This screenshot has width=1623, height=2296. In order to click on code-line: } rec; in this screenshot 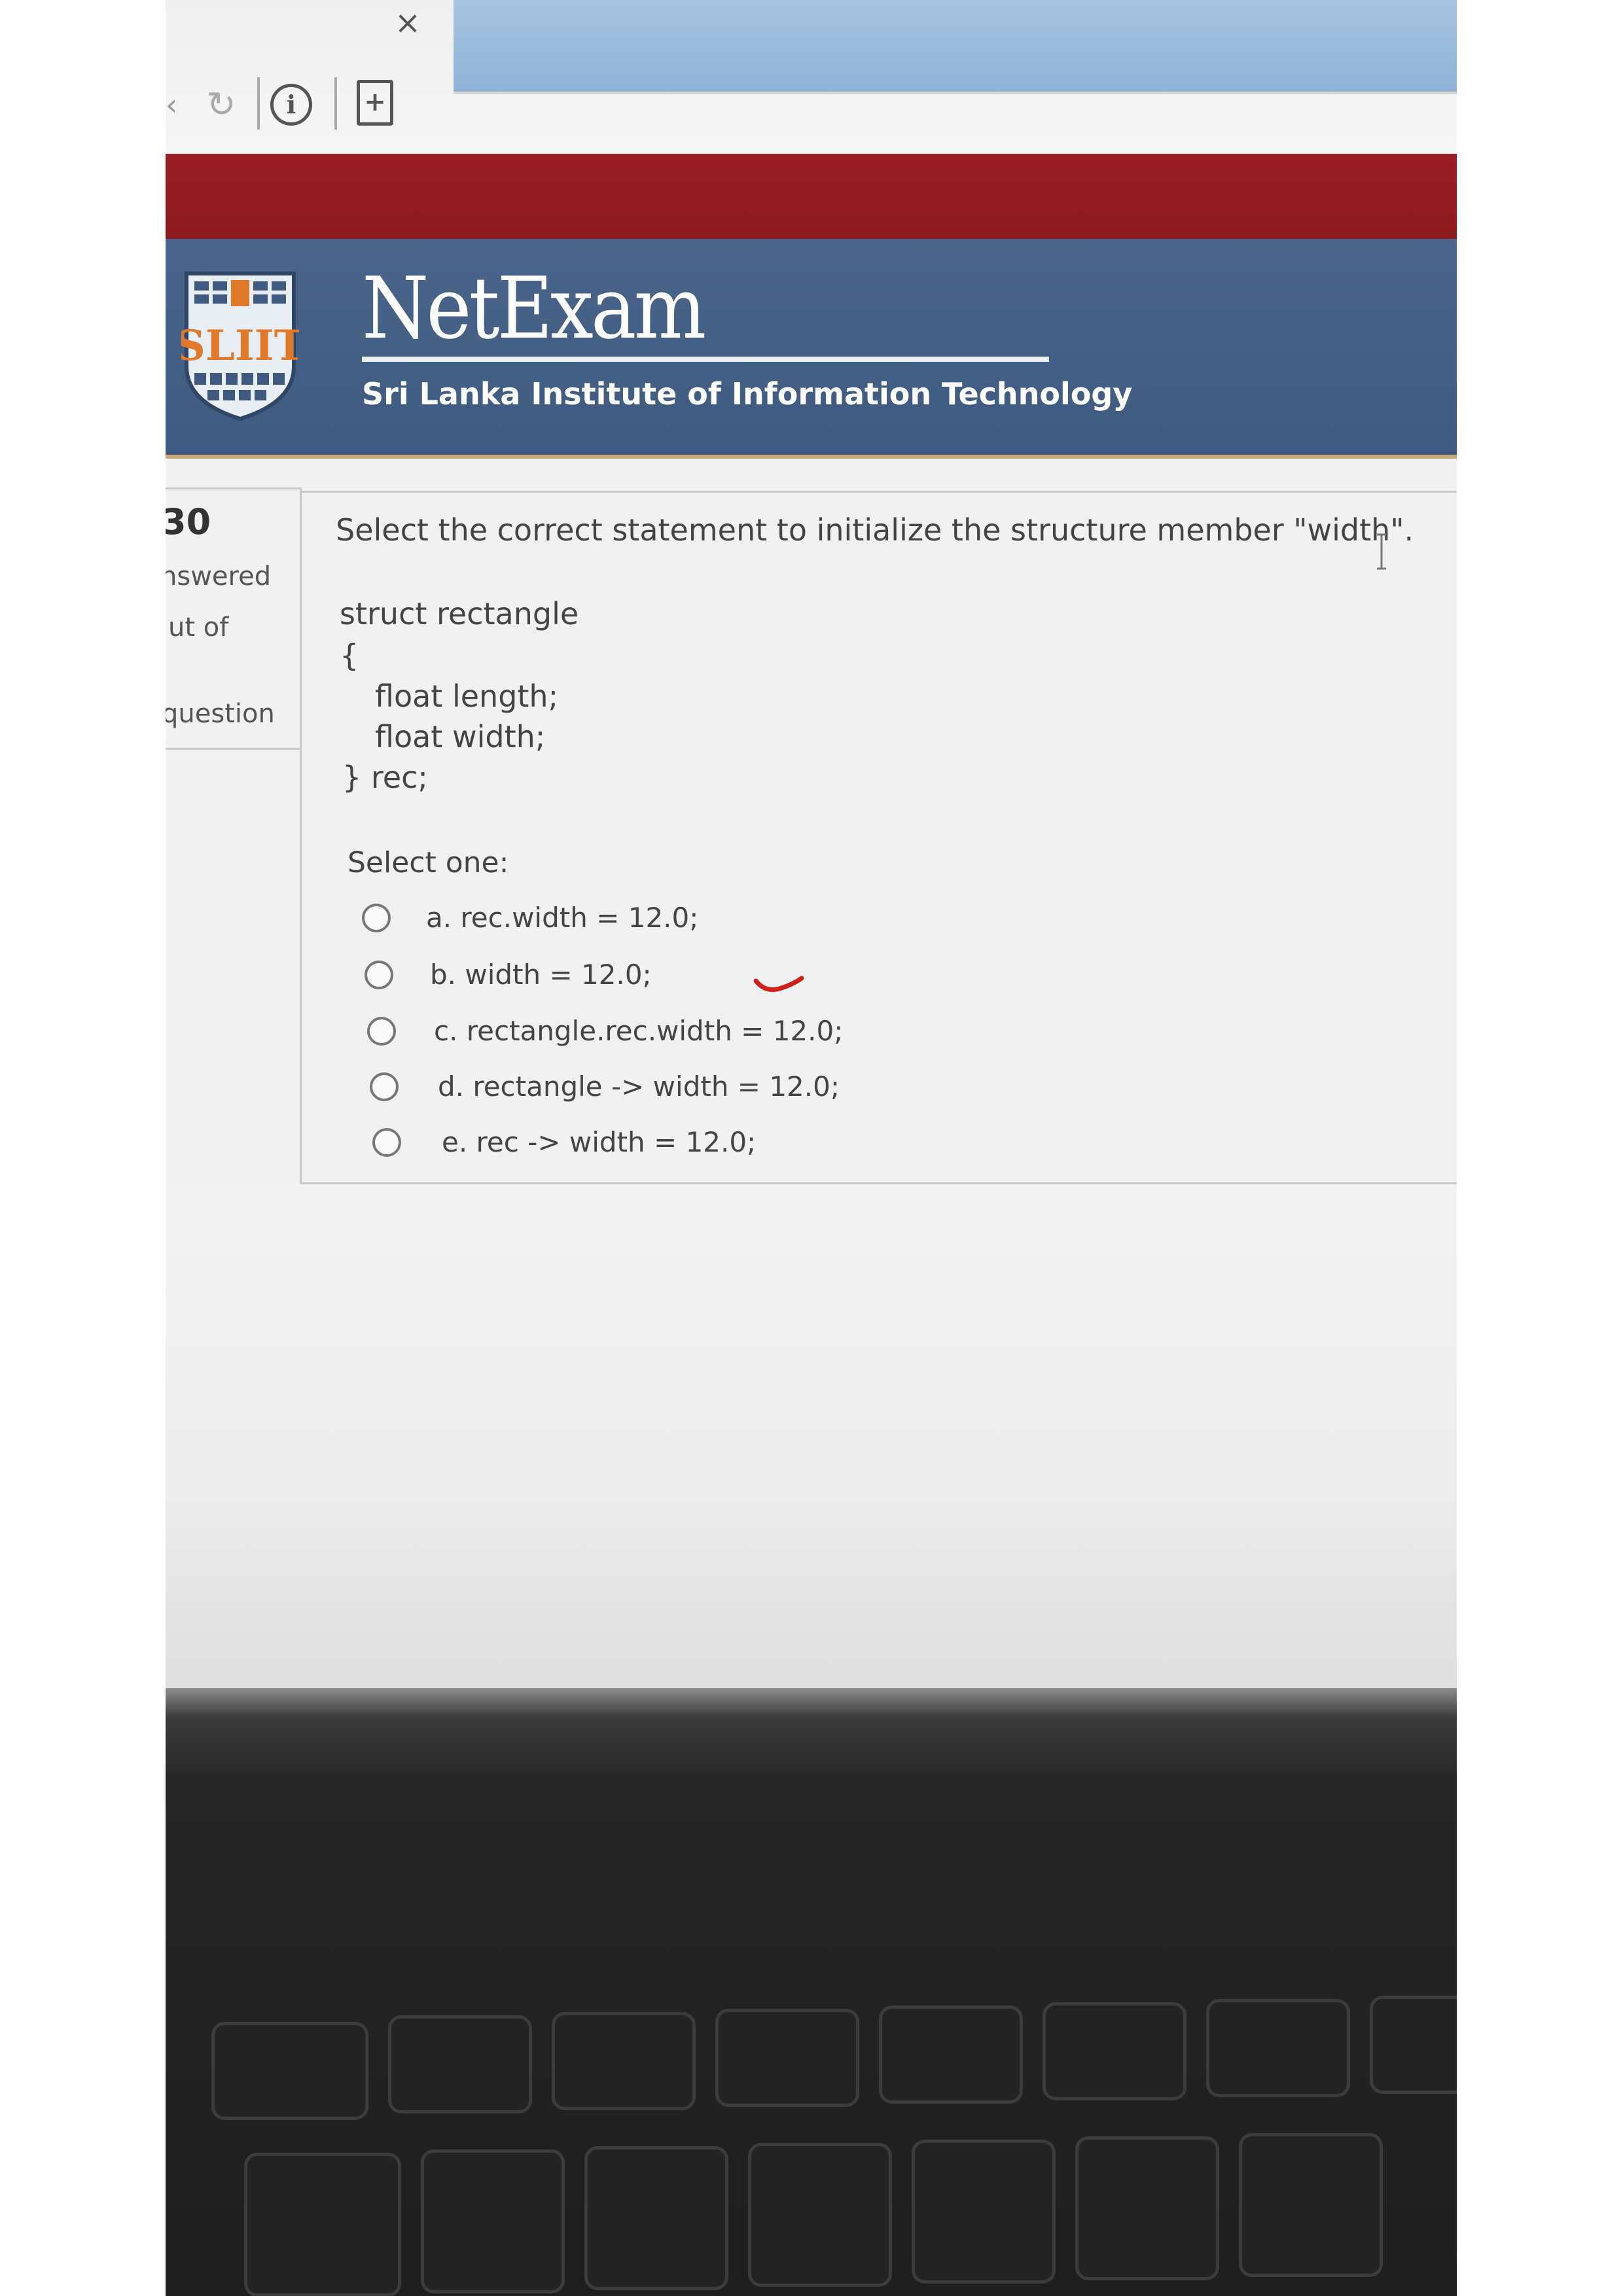, I will do `click(385, 777)`.